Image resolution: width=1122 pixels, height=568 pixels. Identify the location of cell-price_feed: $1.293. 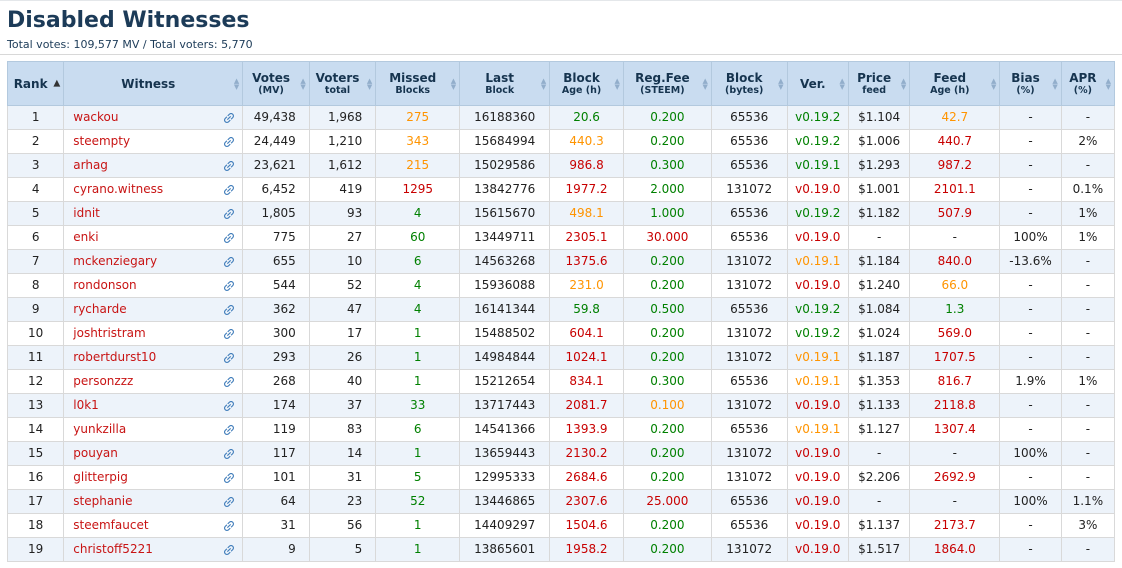
(879, 165).